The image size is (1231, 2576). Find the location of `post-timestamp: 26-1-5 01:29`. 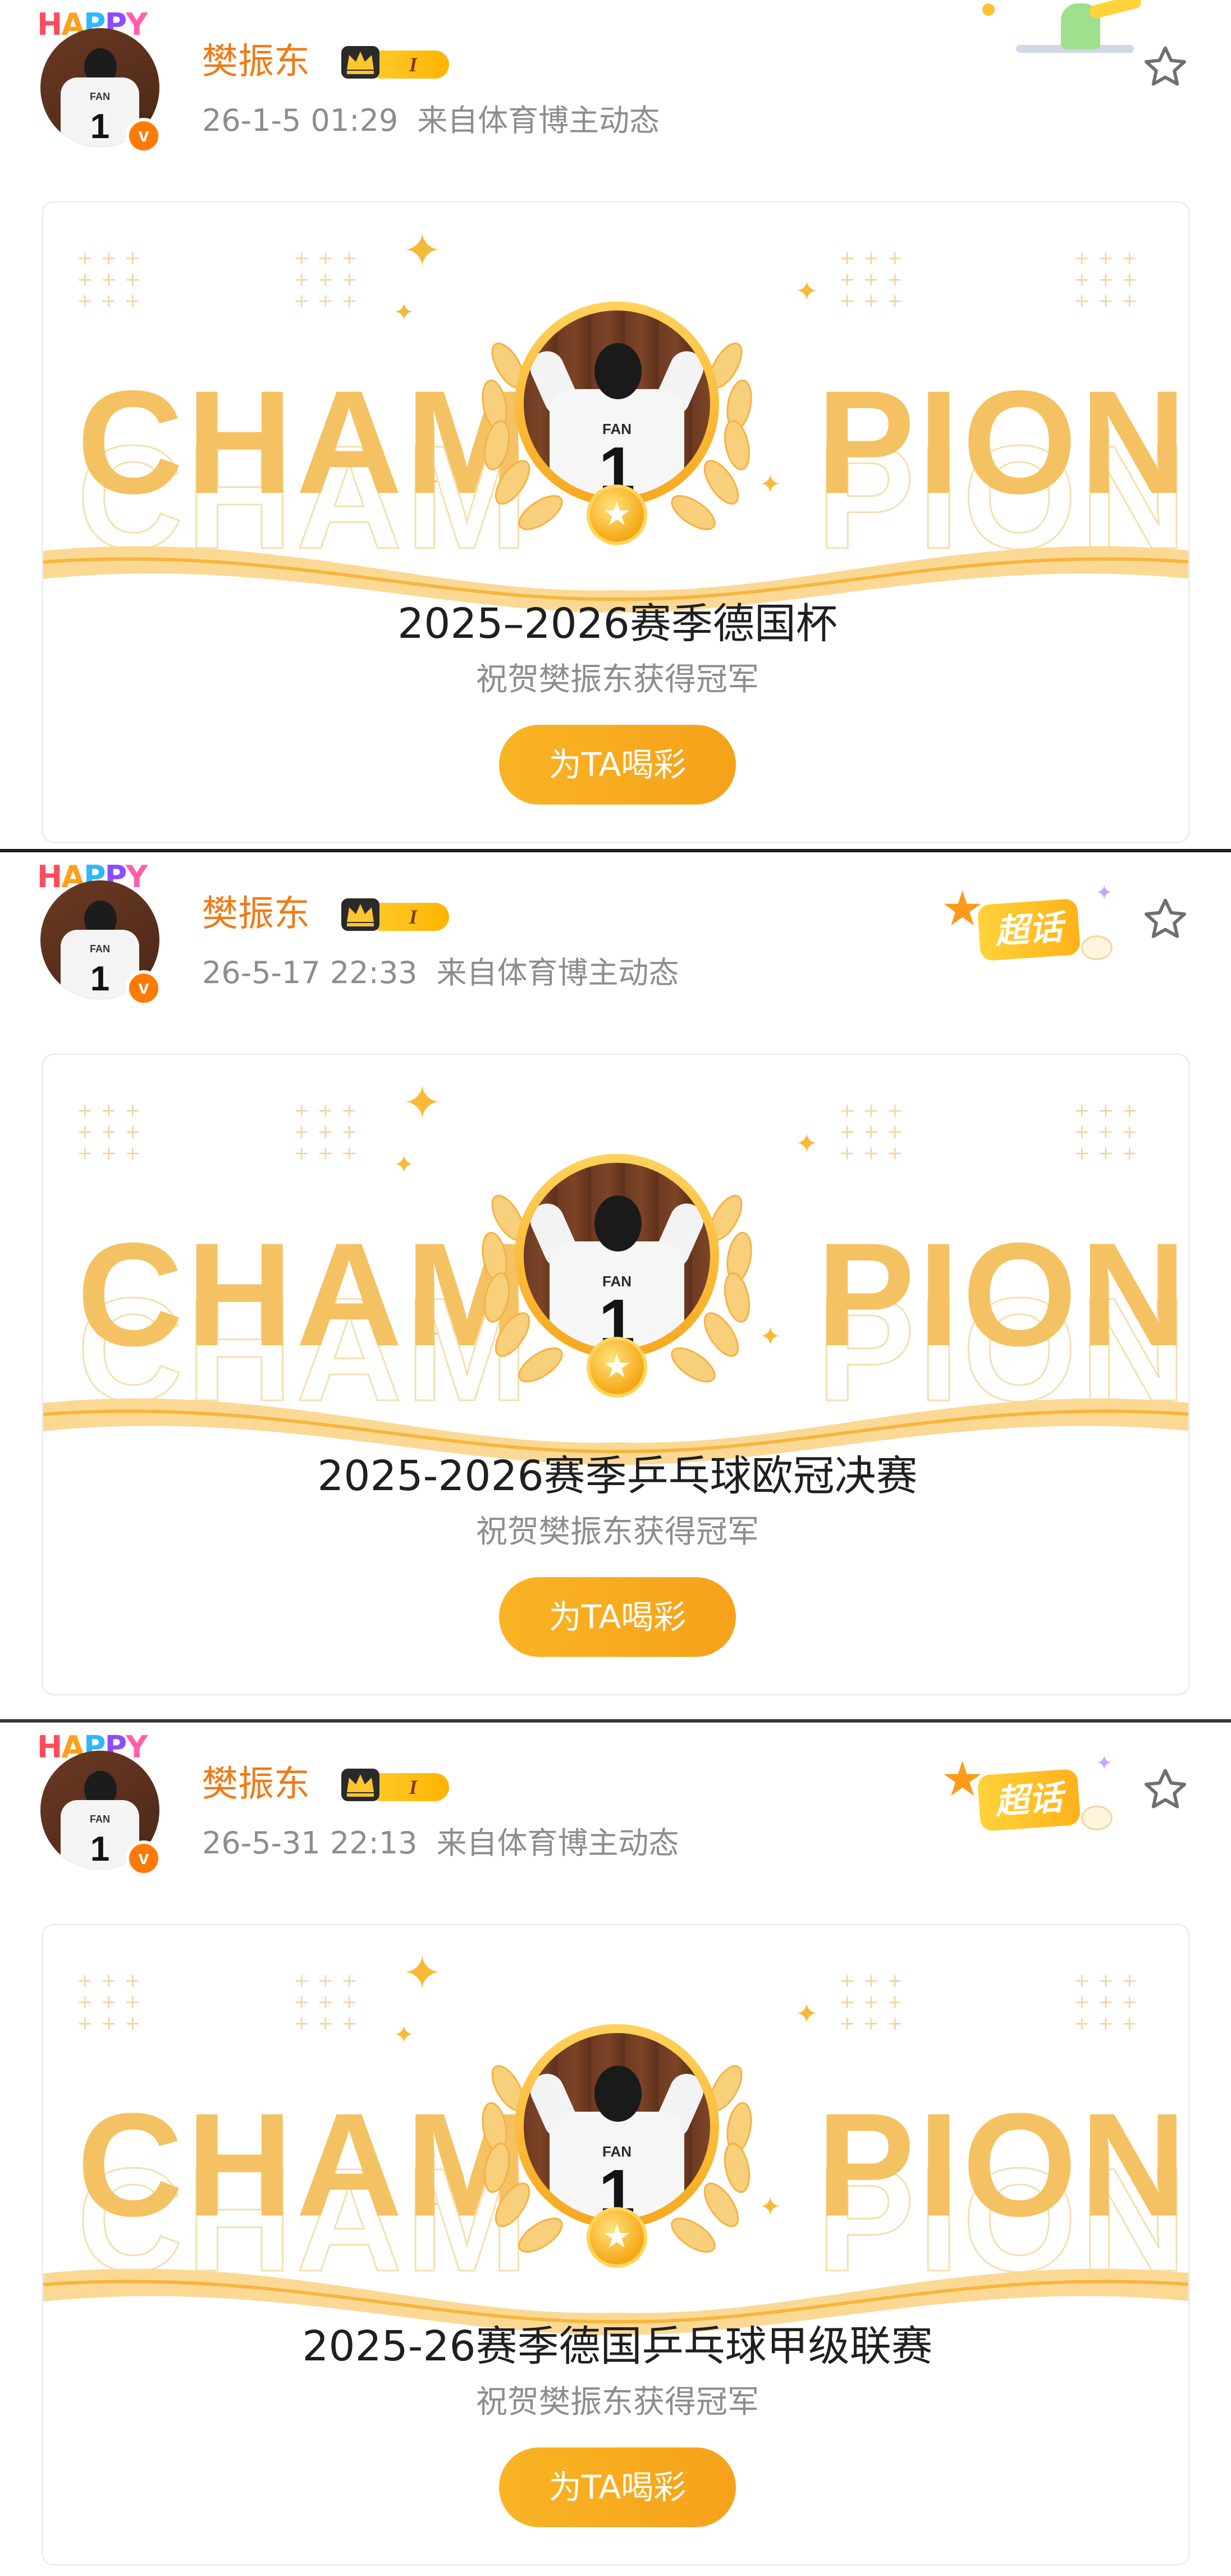

post-timestamp: 26-1-5 01:29 is located at coordinates (300, 120).